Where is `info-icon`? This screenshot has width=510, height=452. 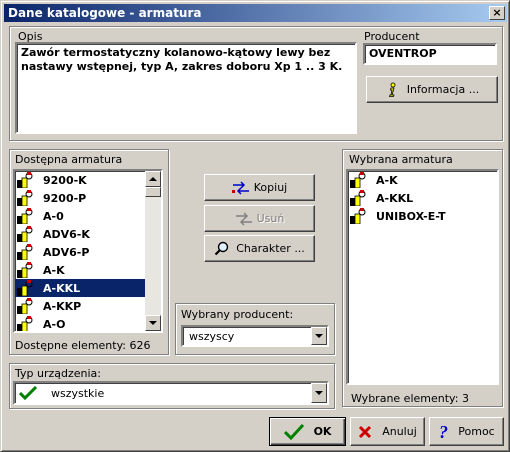
info-icon is located at coordinates (392, 89).